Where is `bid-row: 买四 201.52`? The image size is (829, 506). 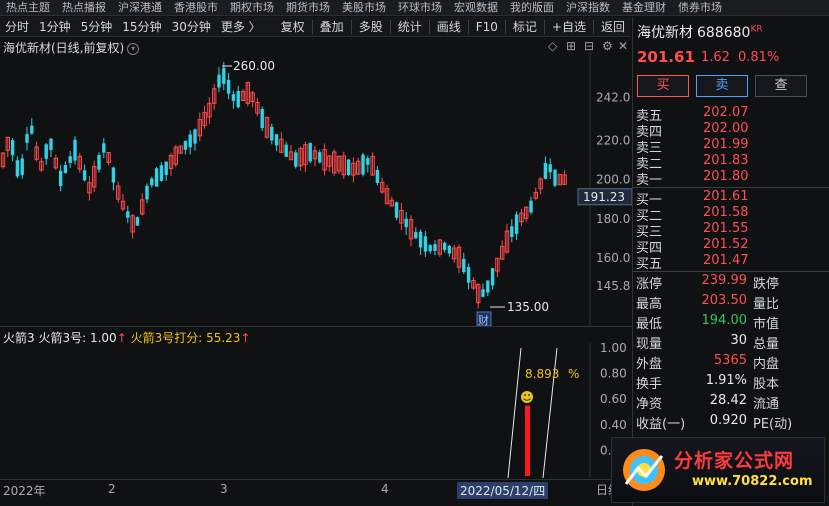 bid-row: 买四 201.52 is located at coordinates (731, 246).